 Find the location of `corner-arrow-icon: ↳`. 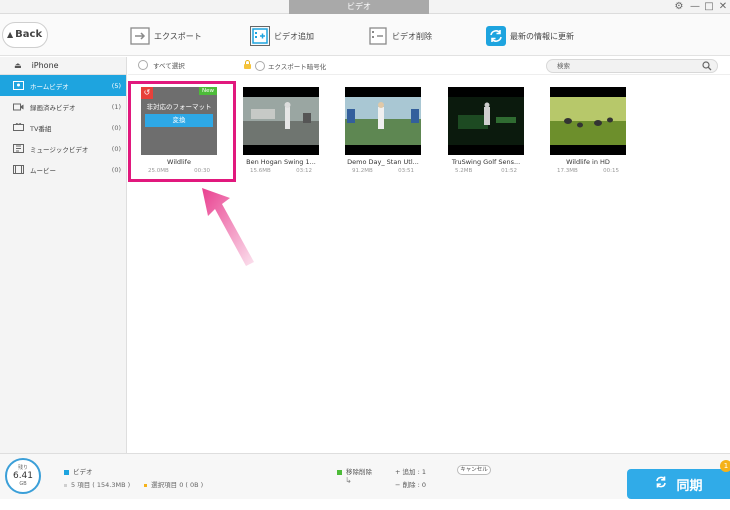

corner-arrow-icon: ↳ is located at coordinates (348, 480).